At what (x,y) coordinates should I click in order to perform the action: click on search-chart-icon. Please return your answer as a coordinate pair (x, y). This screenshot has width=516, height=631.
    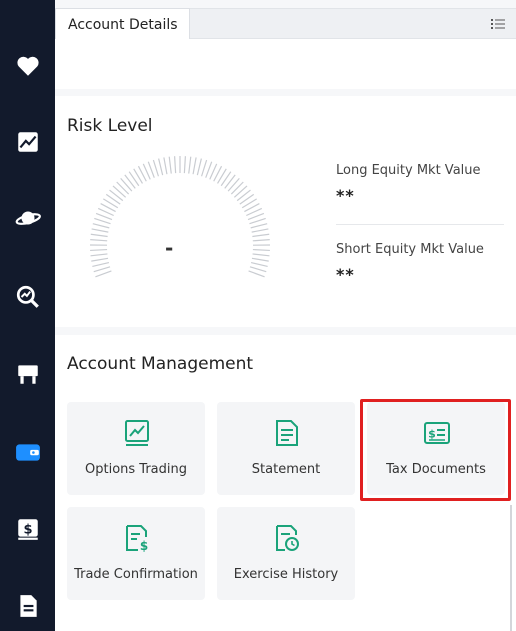
    Looking at the image, I should click on (27, 296).